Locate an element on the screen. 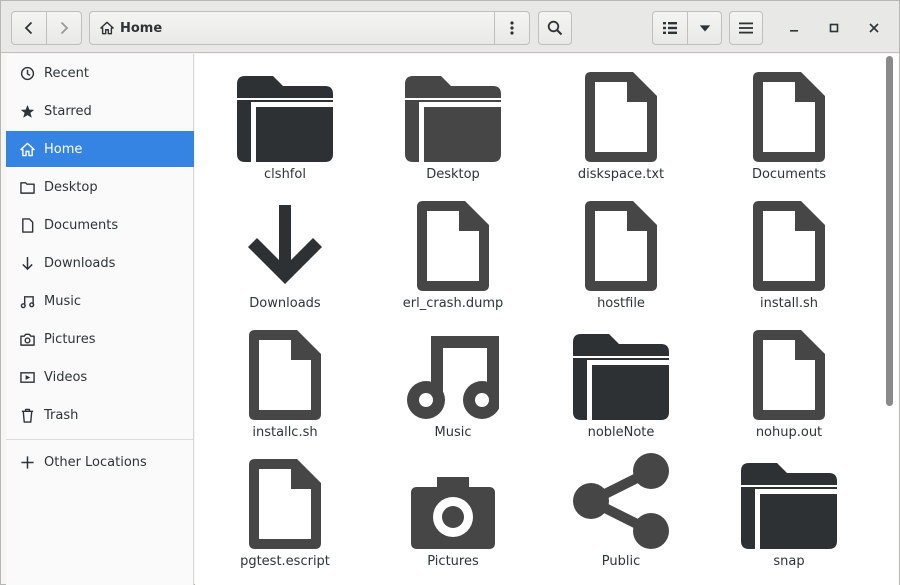 Image resolution: width=900 pixels, height=585 pixels. file-item-documents: Documents is located at coordinates (789, 124).